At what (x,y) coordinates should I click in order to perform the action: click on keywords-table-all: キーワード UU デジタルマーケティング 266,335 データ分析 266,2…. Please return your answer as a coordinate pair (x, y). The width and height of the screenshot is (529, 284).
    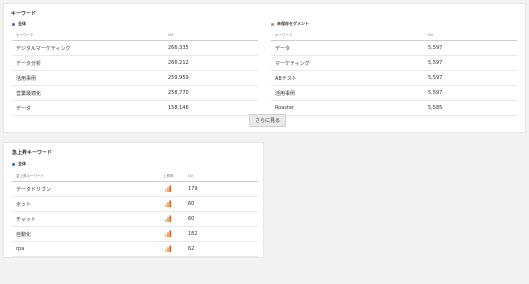
    Looking at the image, I should click on (135, 73).